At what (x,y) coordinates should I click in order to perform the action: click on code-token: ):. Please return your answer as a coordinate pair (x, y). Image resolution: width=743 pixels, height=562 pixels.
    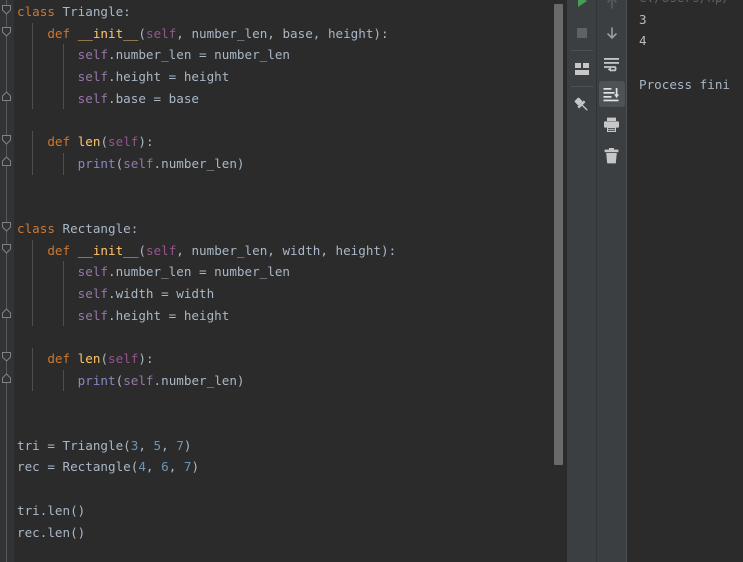
    Looking at the image, I should click on (146, 358).